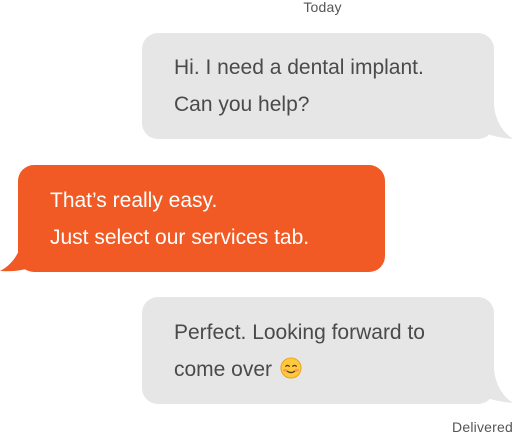 This screenshot has width=513, height=435. What do you see at coordinates (242, 104) in the screenshot?
I see `message-text-line: Can you help?` at bounding box center [242, 104].